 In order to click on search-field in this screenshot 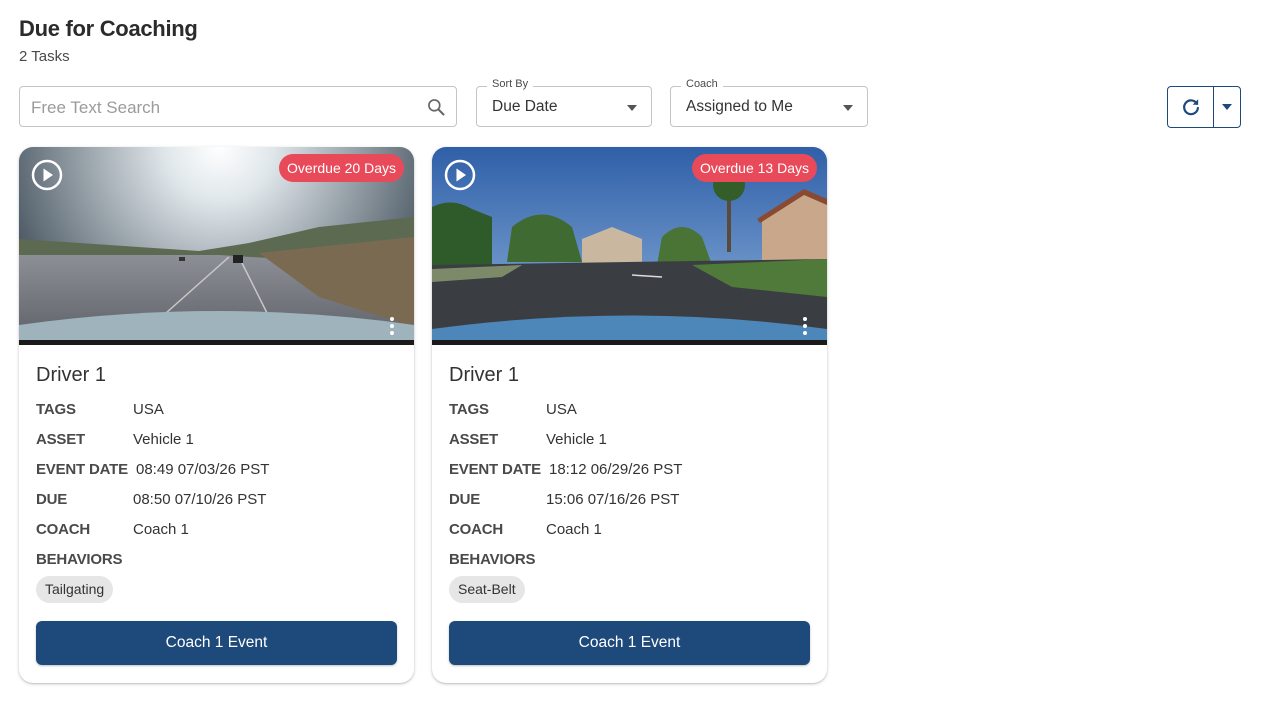, I will do `click(238, 107)`.